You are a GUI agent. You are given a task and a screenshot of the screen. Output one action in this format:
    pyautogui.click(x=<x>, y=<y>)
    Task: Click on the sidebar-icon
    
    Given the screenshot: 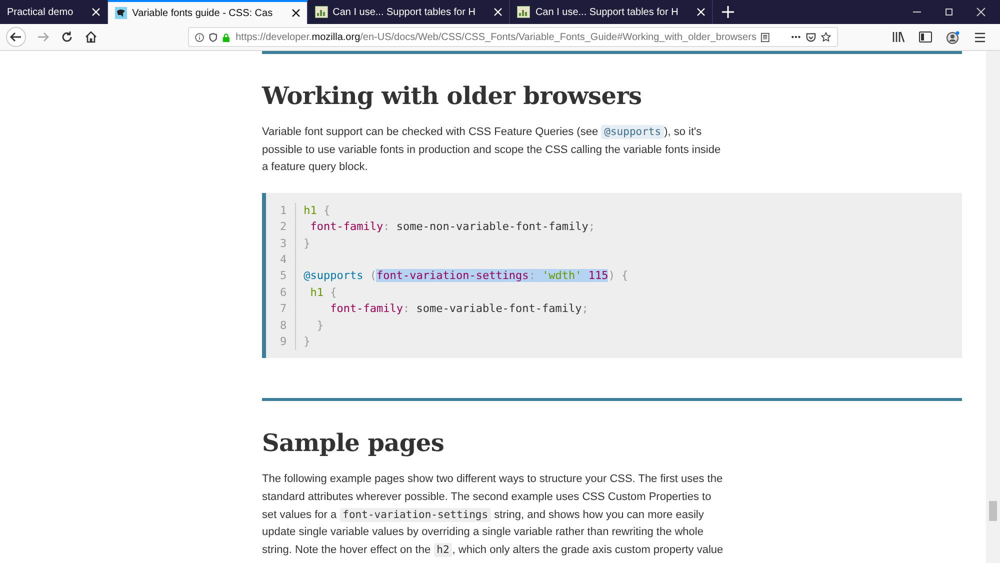 What is the action you would take?
    pyautogui.click(x=925, y=37)
    